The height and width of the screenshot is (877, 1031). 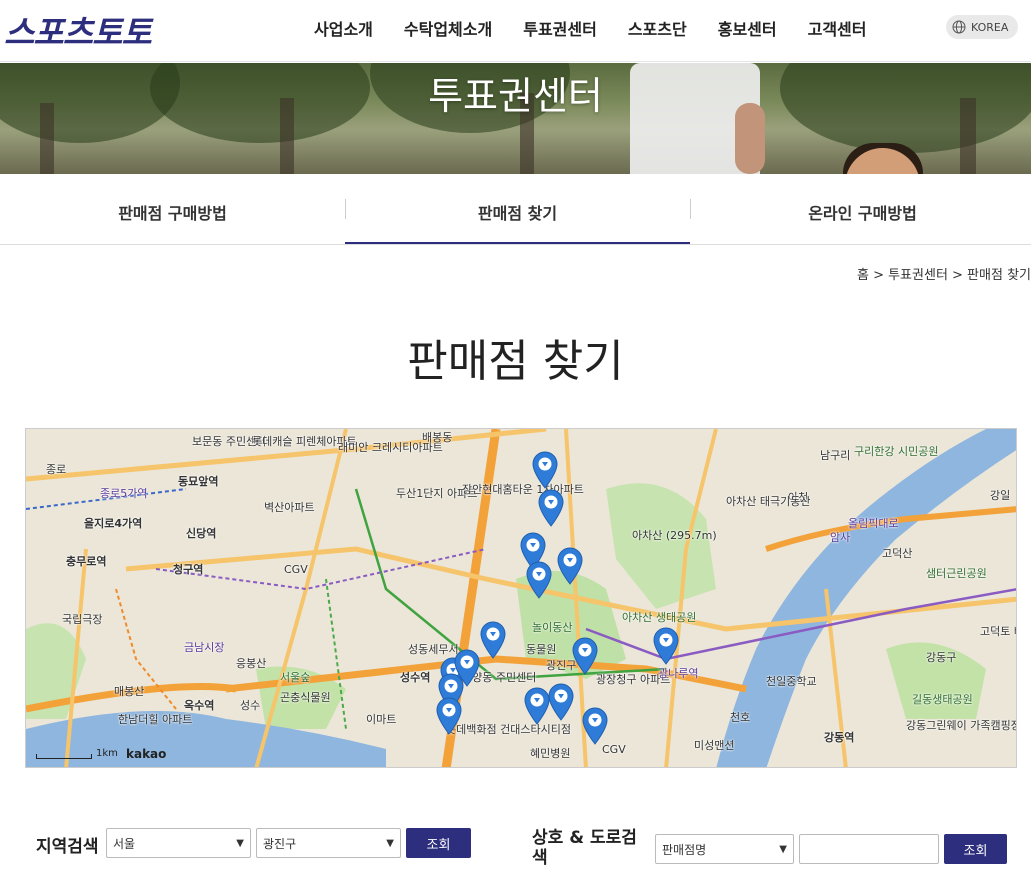 I want to click on nav-pr-center: 홍보센터, so click(x=747, y=28).